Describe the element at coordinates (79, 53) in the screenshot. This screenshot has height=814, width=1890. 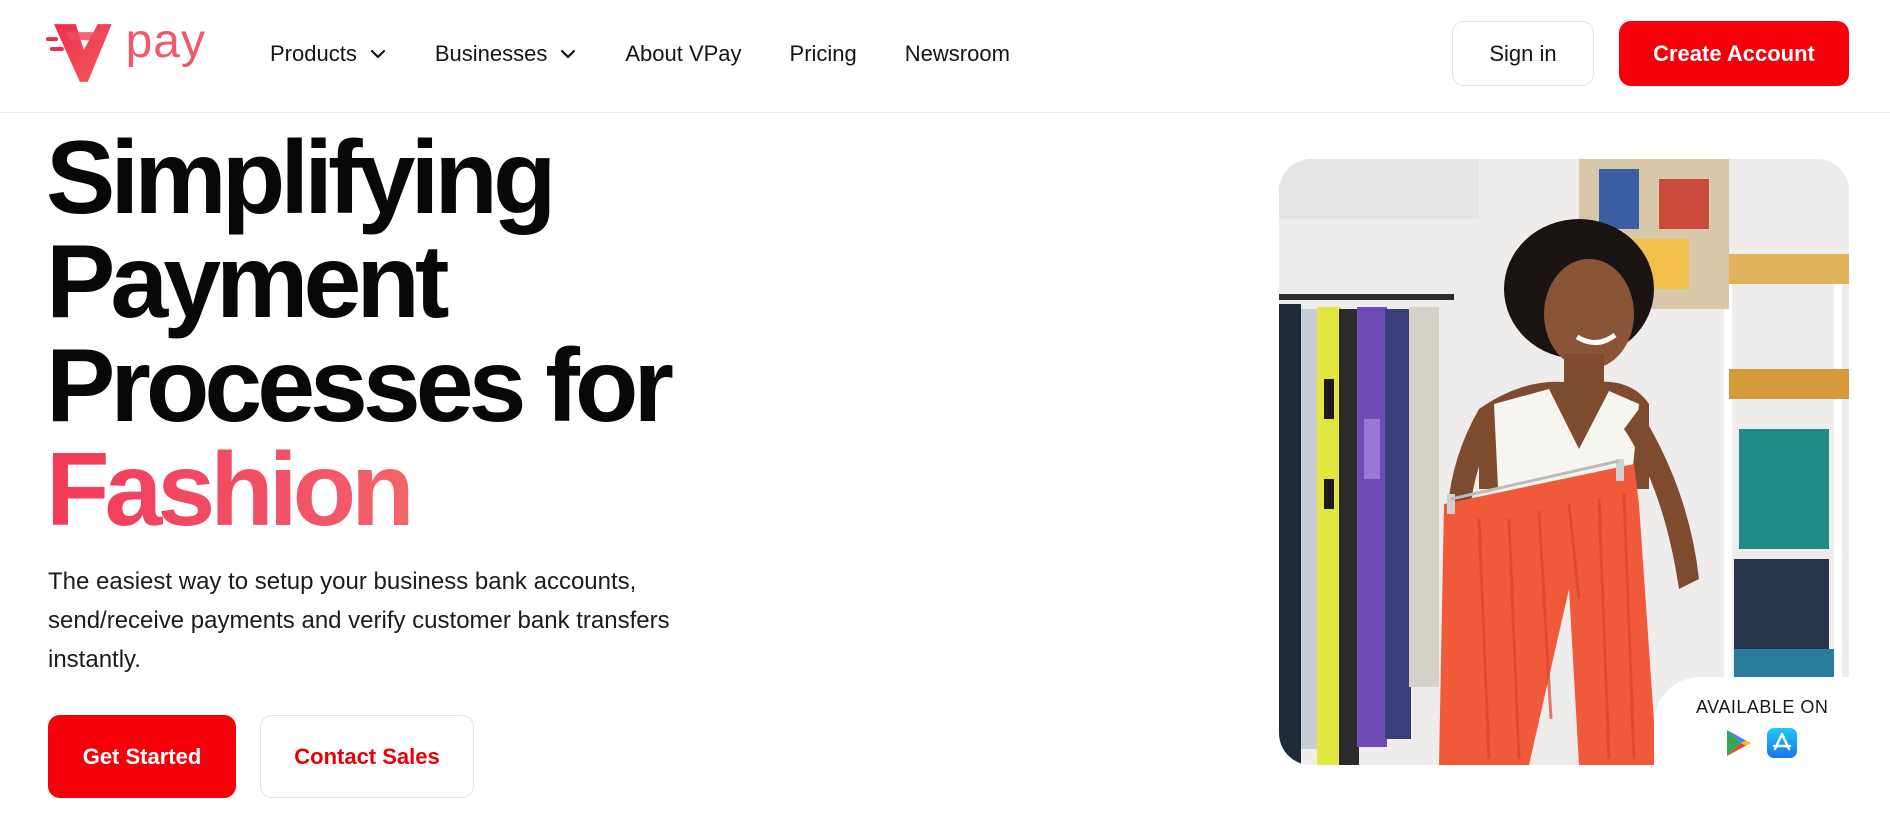
I see `vpay-logo-mark` at that location.